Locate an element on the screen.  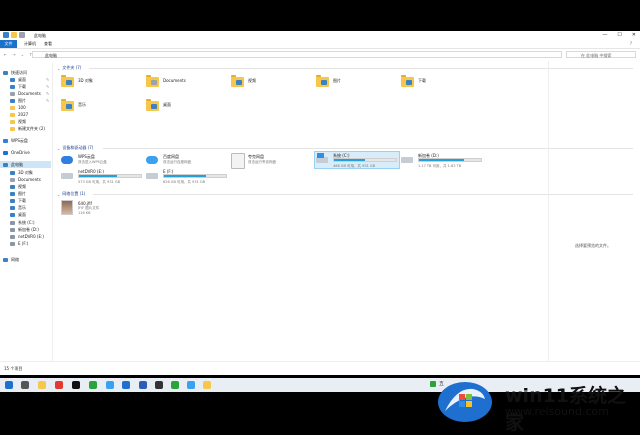
drive-tile: E (F:) 626 GB 可用，共 931 GB is located at coordinates (188, 177).